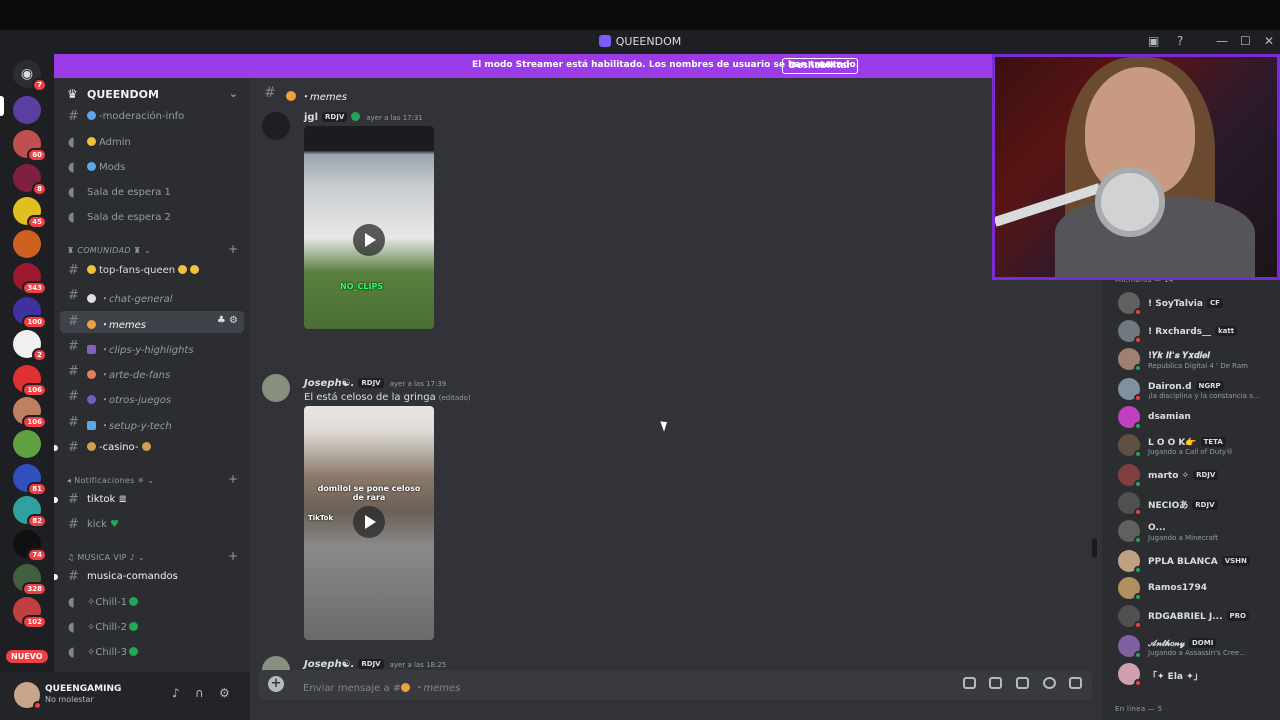  I want to click on voice-channel-chill-2: ◖ ✧Chill-2, so click(152, 628).